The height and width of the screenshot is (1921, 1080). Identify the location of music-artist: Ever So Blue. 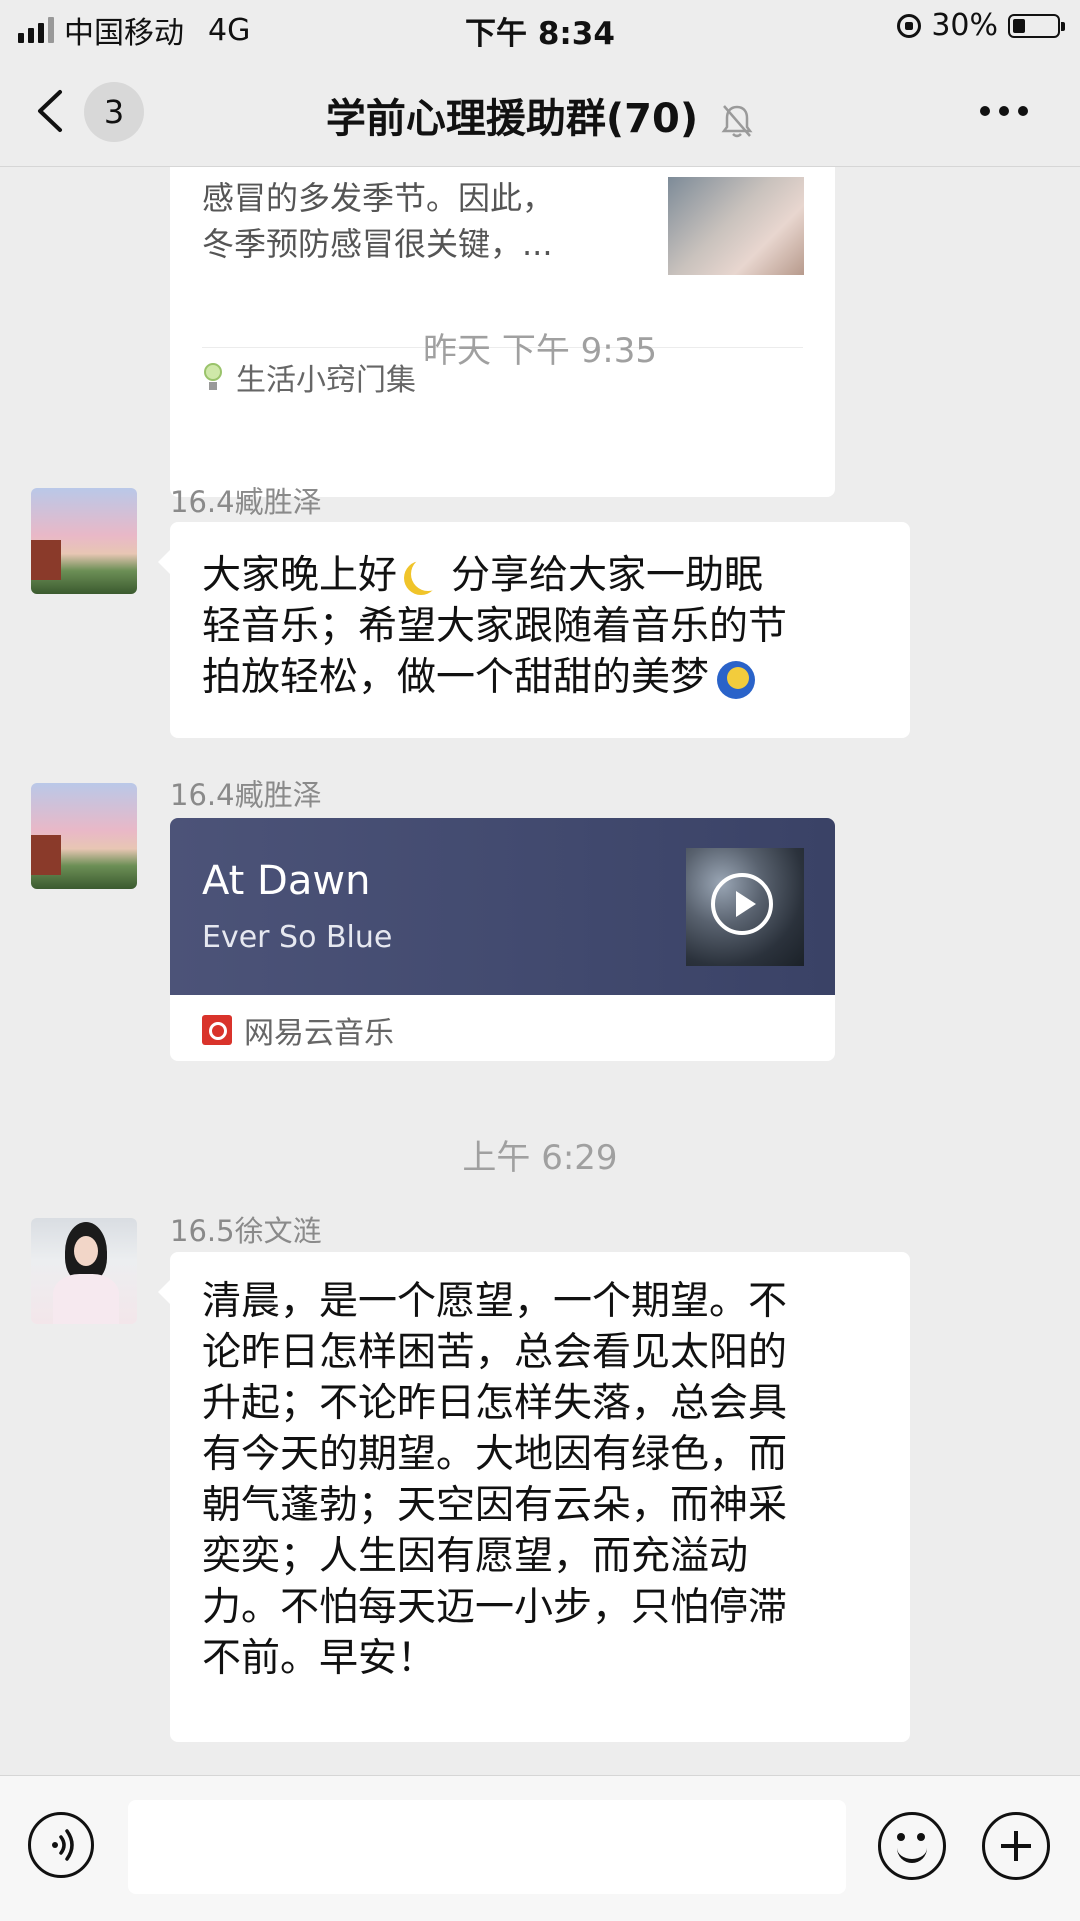
(297, 937).